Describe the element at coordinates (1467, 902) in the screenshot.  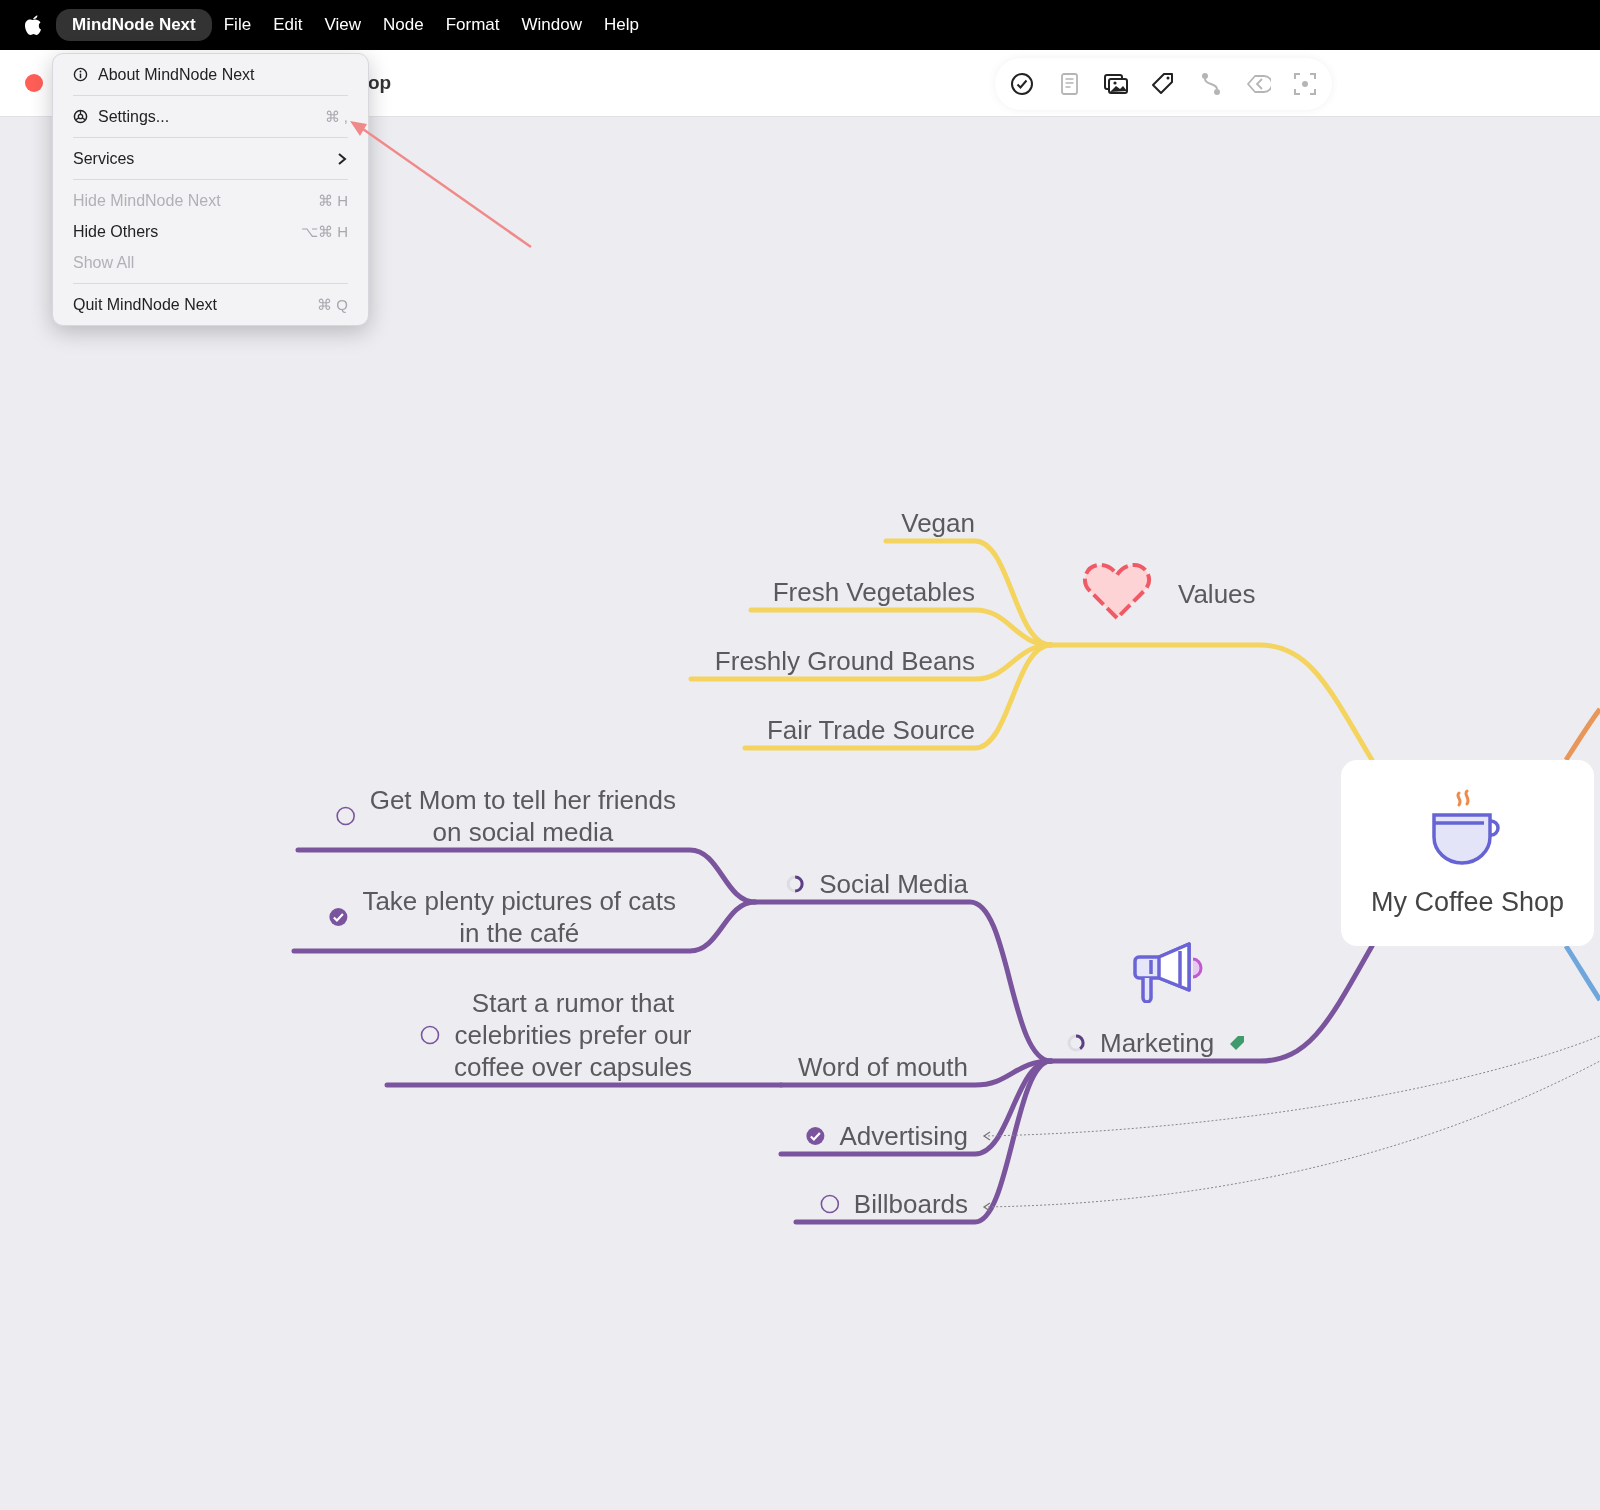
I see `root-label: My Coffee Shop` at that location.